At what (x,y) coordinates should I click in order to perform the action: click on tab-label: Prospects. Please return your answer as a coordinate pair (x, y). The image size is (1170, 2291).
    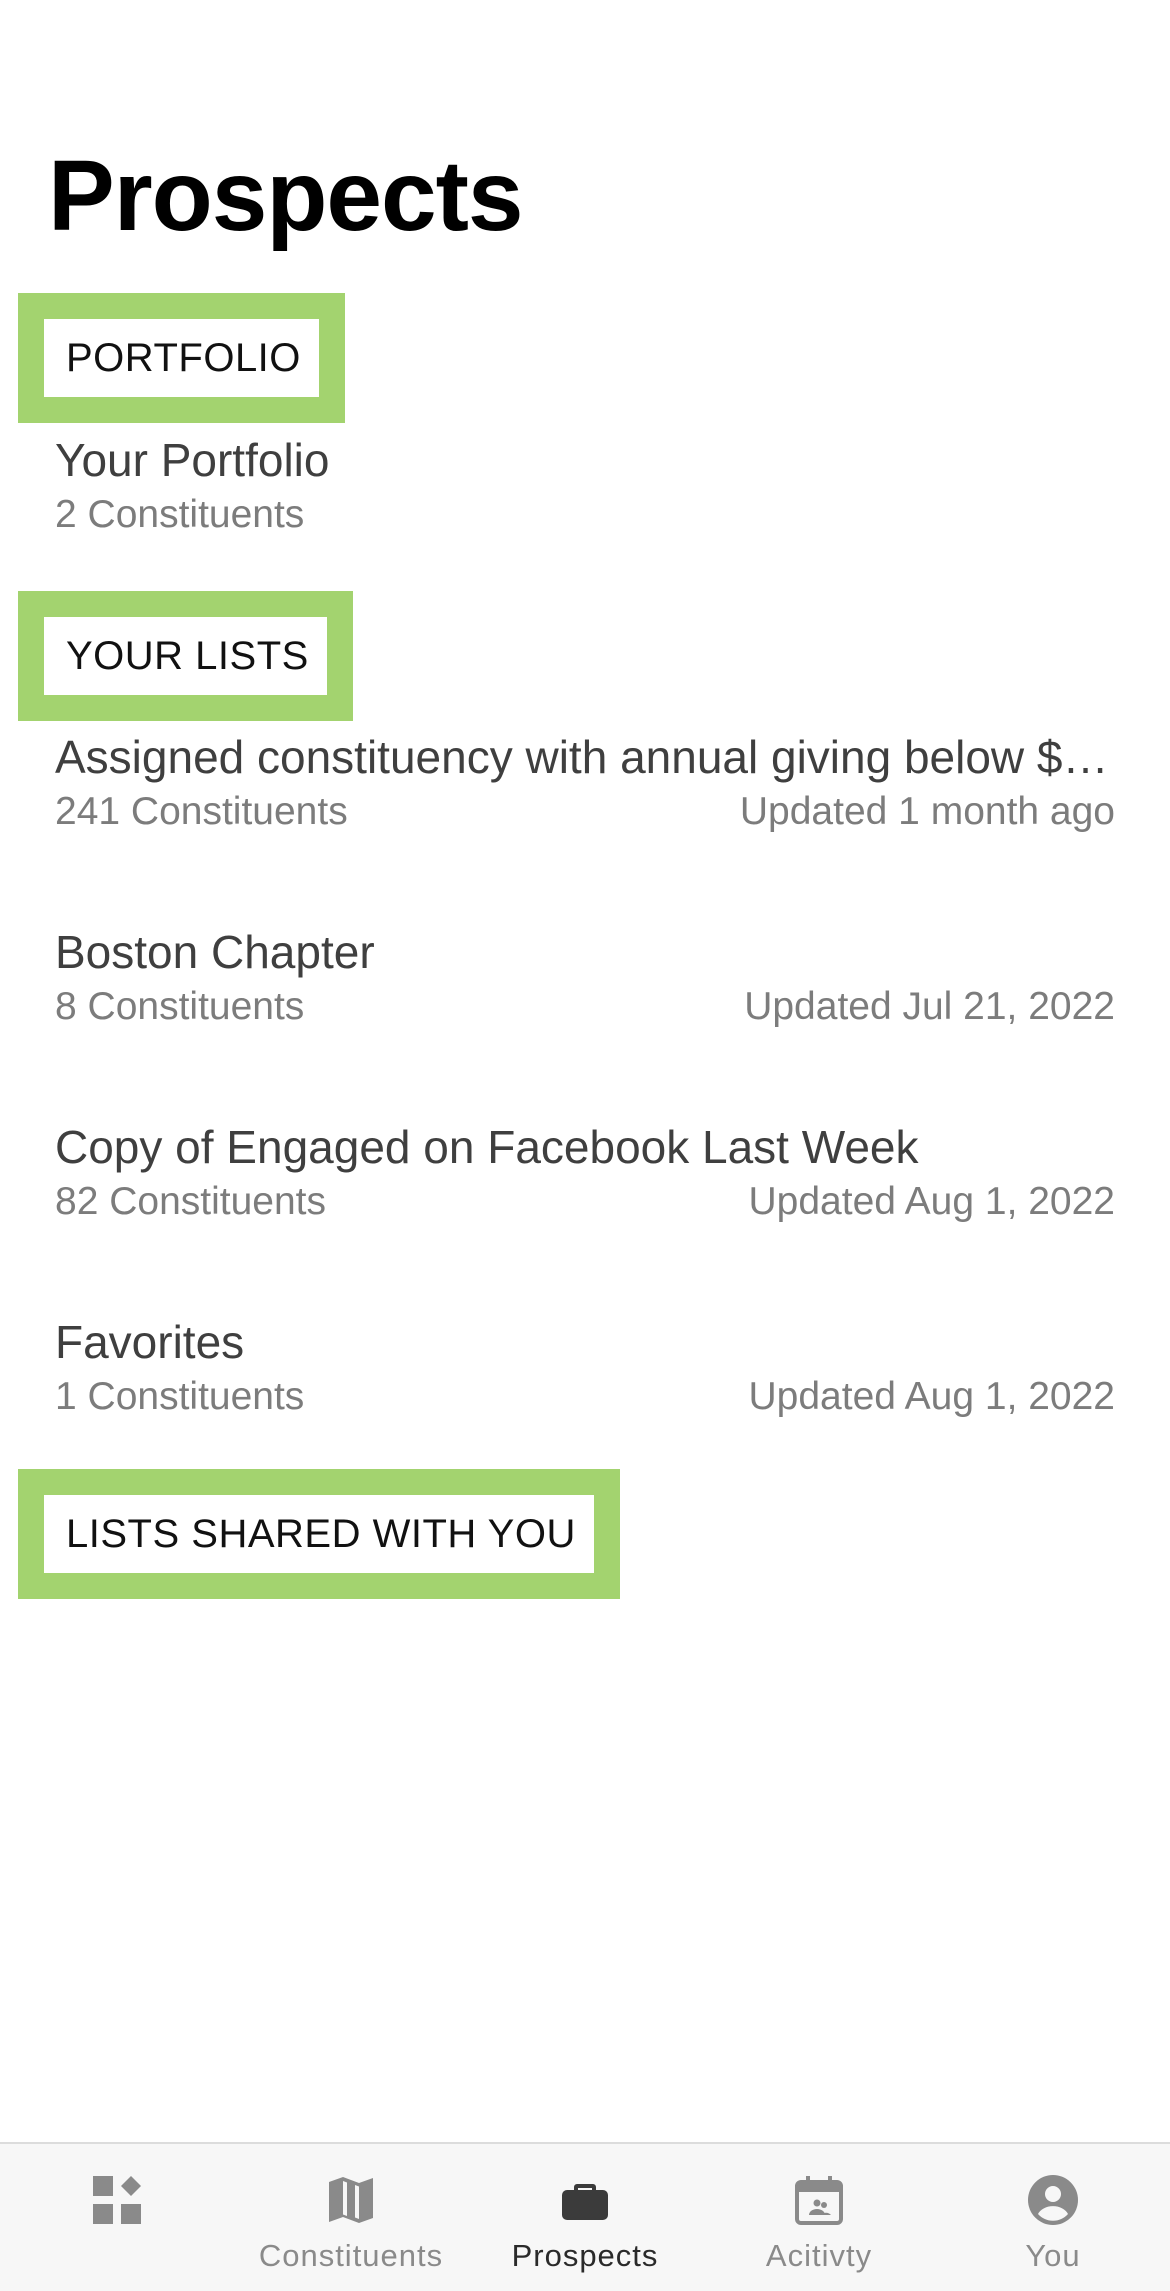
    Looking at the image, I should click on (585, 2255).